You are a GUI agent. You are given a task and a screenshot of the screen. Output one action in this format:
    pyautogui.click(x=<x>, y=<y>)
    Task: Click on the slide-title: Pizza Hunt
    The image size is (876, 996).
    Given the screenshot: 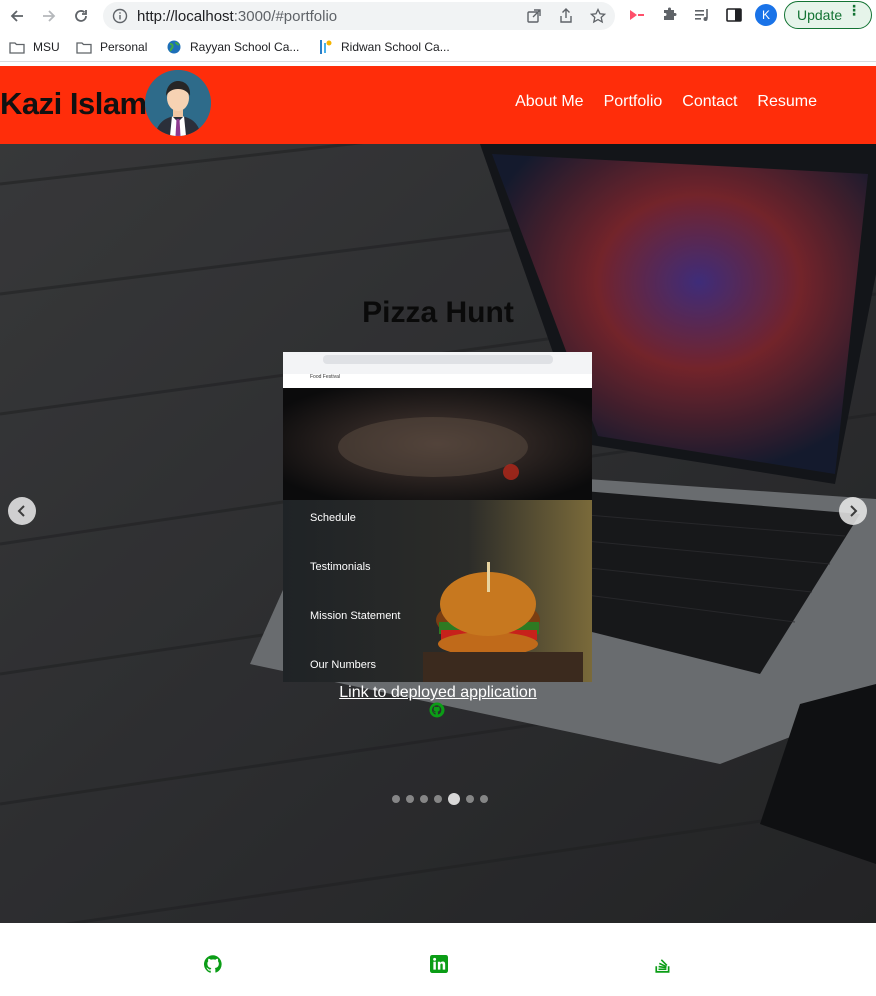 What is the action you would take?
    pyautogui.click(x=438, y=312)
    